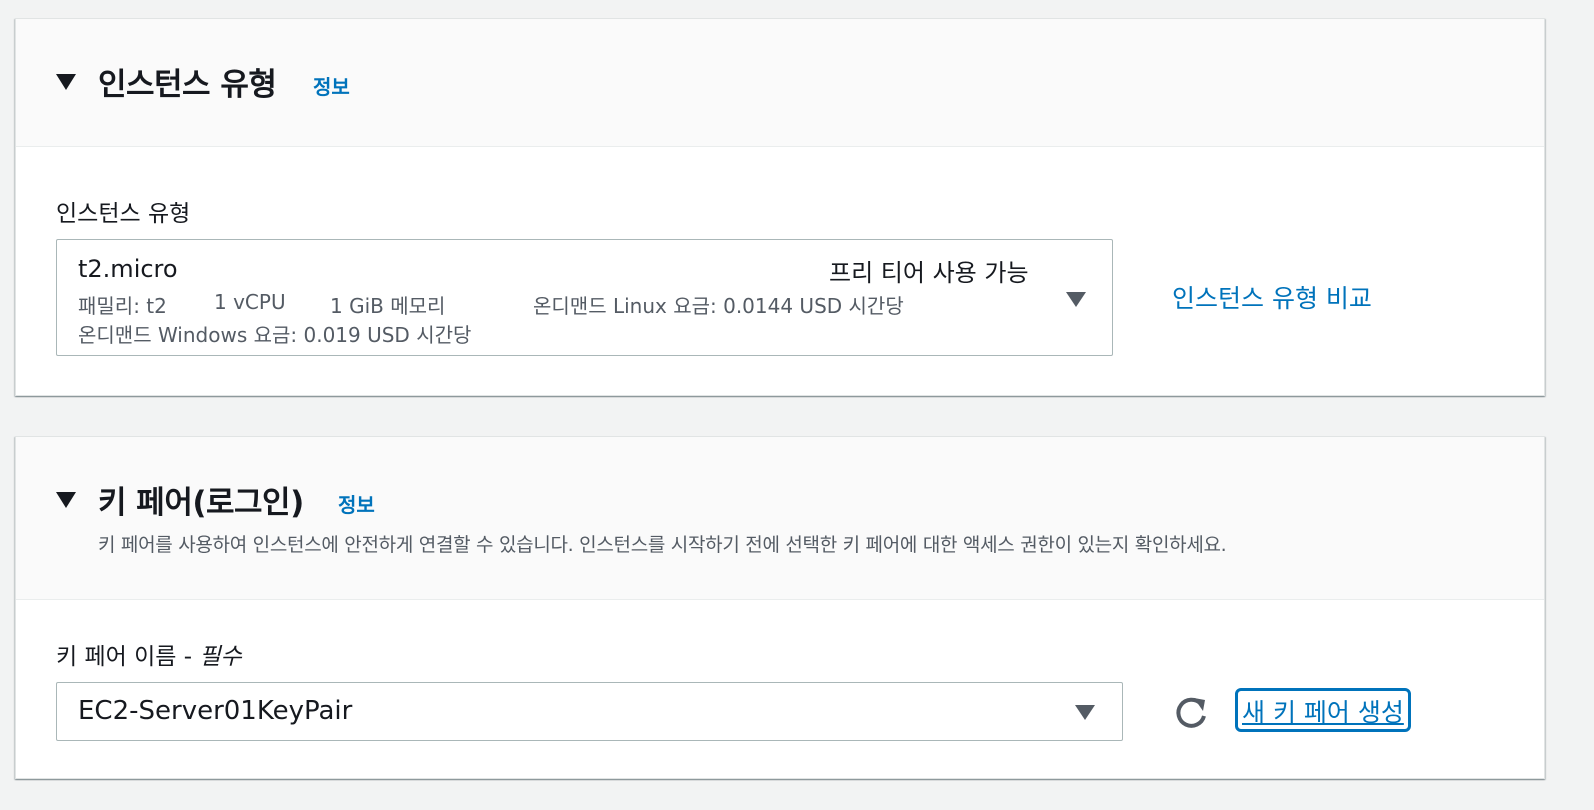 The height and width of the screenshot is (810, 1594). What do you see at coordinates (187, 85) in the screenshot?
I see `instance-type-title: 인스턴스 유형` at bounding box center [187, 85].